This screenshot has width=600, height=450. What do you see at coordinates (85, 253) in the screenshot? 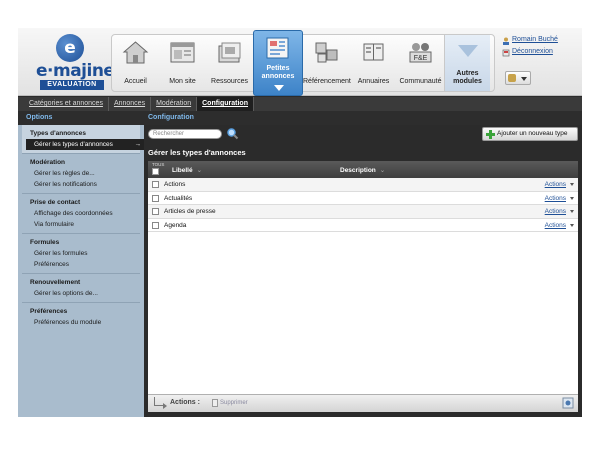
I see `sidebar-item-gerer-formules: Gérer les formules` at bounding box center [85, 253].